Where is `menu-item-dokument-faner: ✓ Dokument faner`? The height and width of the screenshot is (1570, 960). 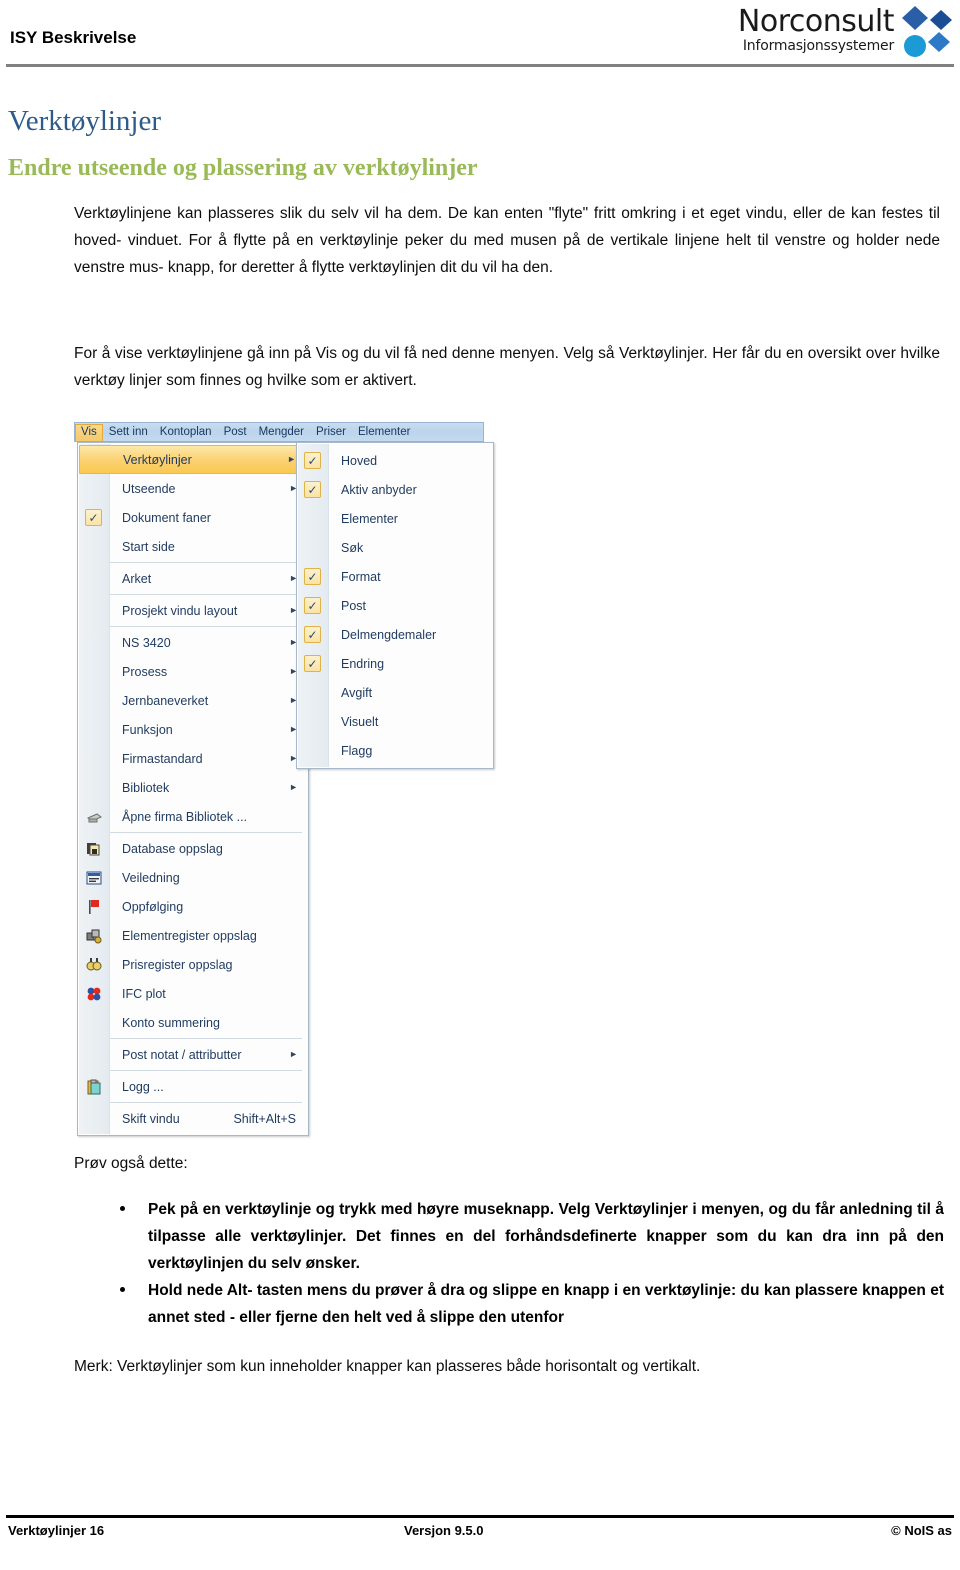
menu-item-dokument-faner: ✓ Dokument faner is located at coordinates (193, 517).